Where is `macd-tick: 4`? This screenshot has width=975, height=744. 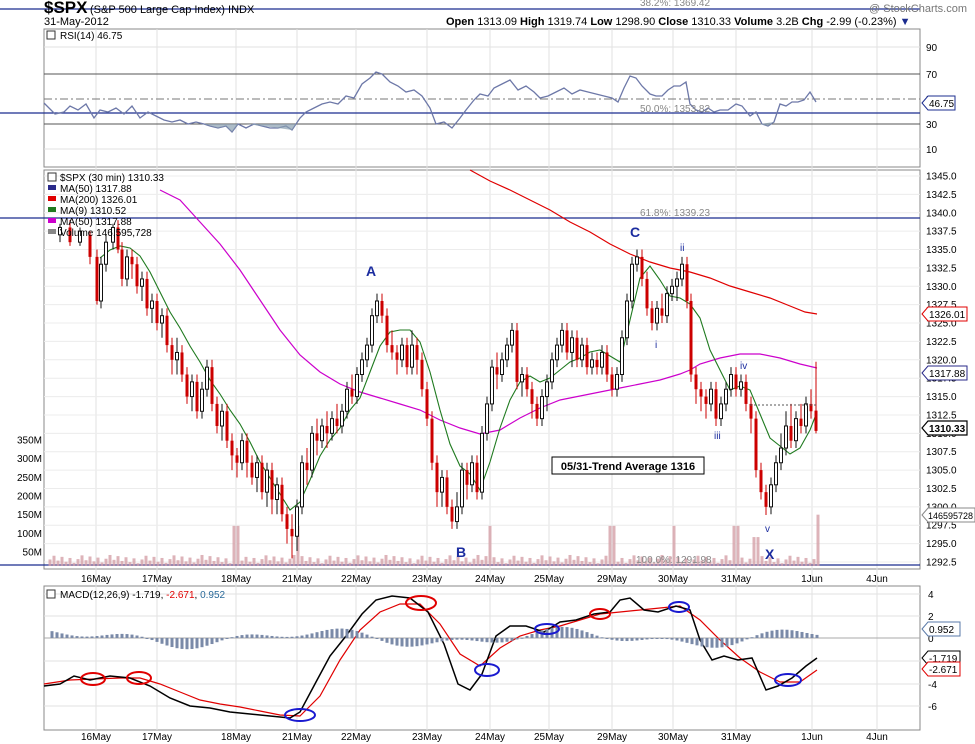
macd-tick: 4 is located at coordinates (931, 595).